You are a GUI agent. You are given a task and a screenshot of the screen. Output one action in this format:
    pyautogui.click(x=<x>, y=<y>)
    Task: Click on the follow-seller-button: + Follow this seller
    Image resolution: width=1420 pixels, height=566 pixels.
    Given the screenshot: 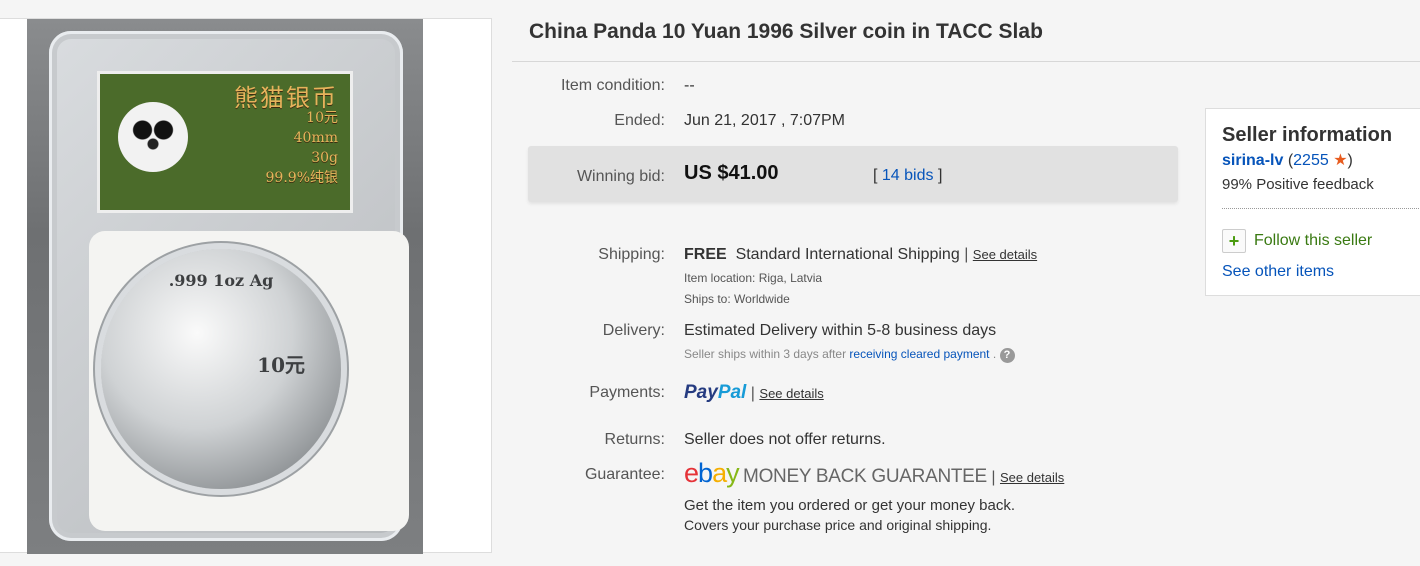 What is the action you would take?
    pyautogui.click(x=1297, y=241)
    